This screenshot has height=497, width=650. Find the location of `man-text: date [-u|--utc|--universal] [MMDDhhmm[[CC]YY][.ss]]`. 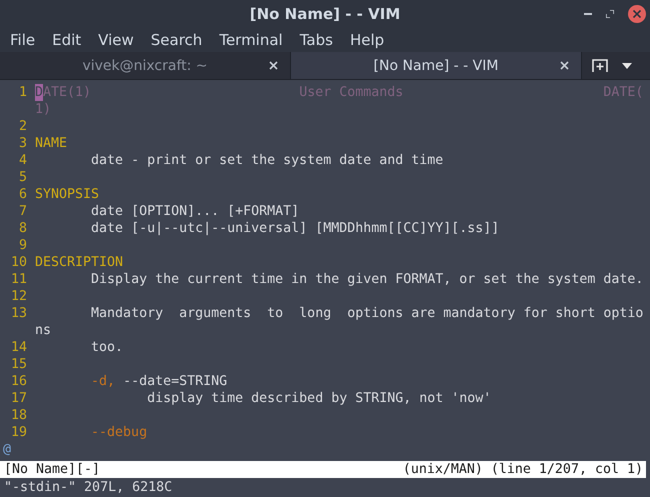

man-text: date [-u|--utc|--universal] [MMDDhhmm[[CC]YY][.ss]] is located at coordinates (295, 228).